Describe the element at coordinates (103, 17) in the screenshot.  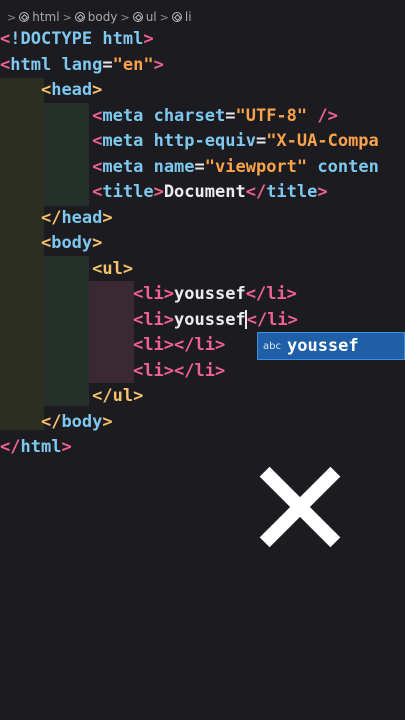
I see `breadcrumb-item-body: body` at that location.